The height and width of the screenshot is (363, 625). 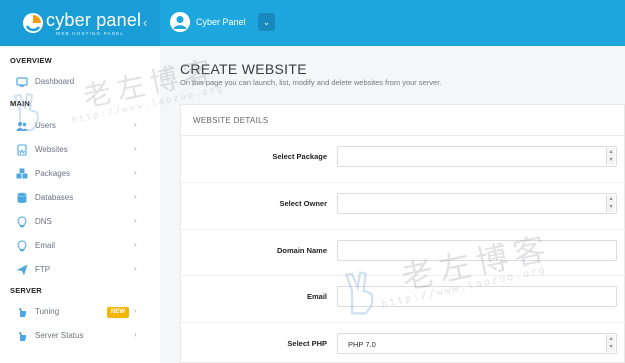 I want to click on sidebar-item-label: Email, so click(x=45, y=245).